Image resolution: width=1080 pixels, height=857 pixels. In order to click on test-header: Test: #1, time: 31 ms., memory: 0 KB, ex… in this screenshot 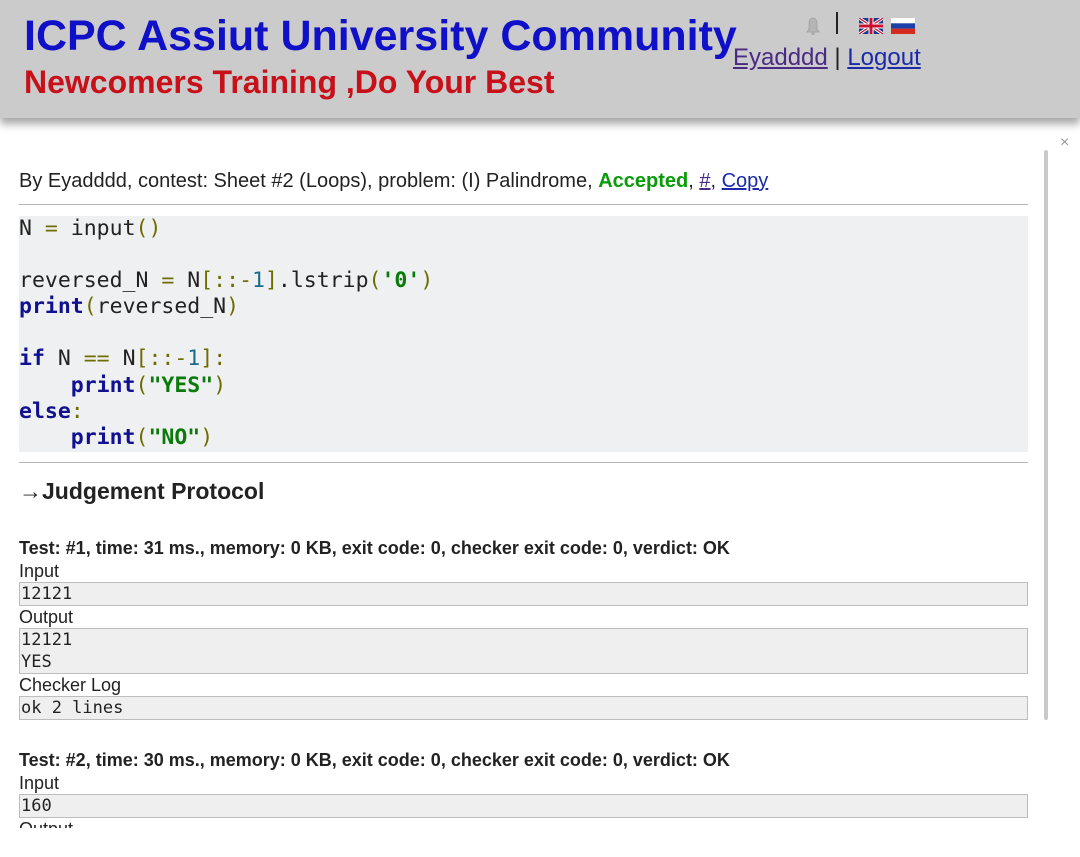, I will do `click(374, 548)`.